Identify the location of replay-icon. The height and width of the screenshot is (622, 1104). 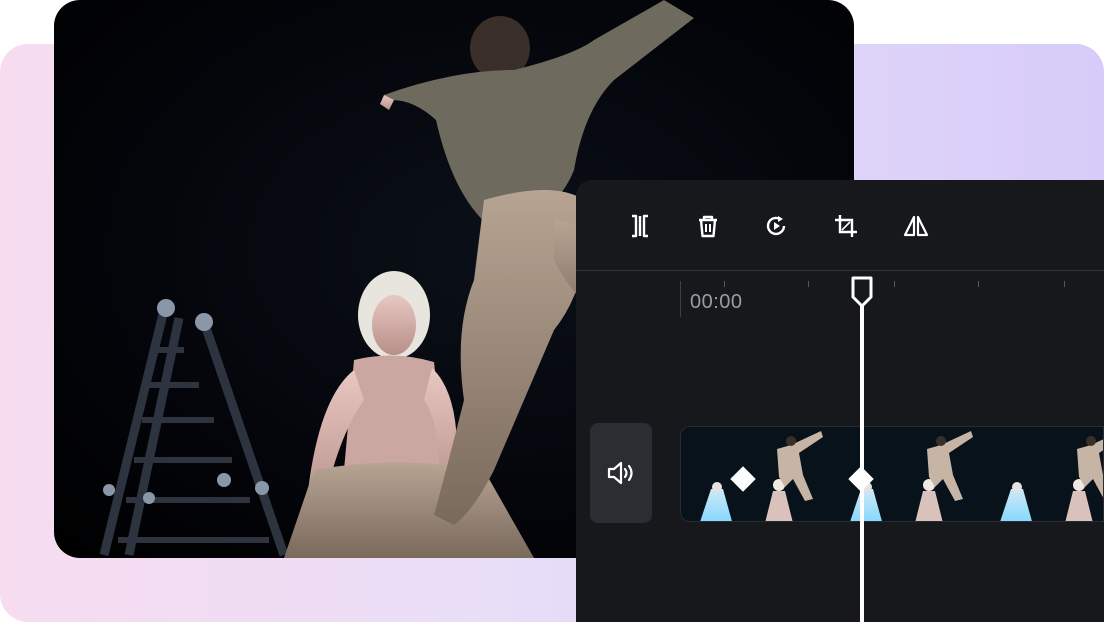
(776, 226).